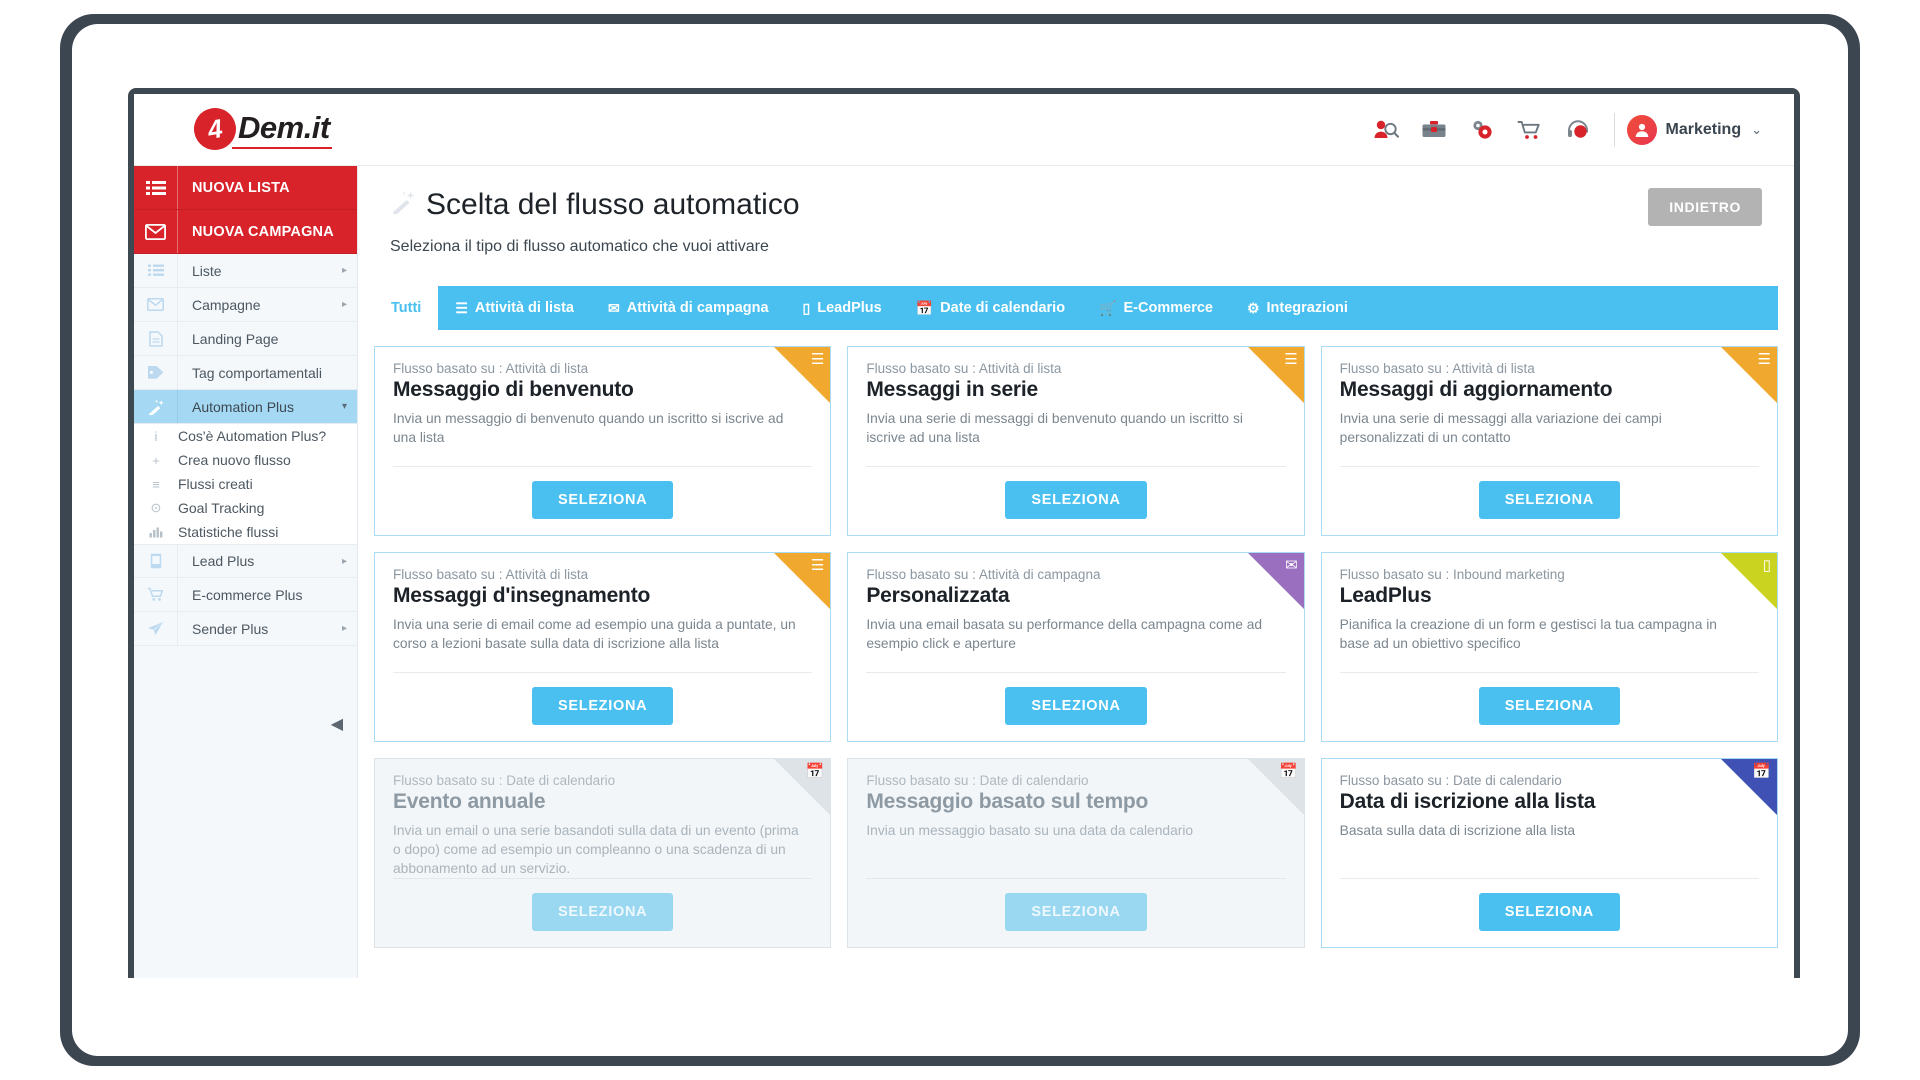 This screenshot has width=1920, height=1080. Describe the element at coordinates (245, 271) in the screenshot. I see `sidebar-item-liste: Liste ▸` at that location.